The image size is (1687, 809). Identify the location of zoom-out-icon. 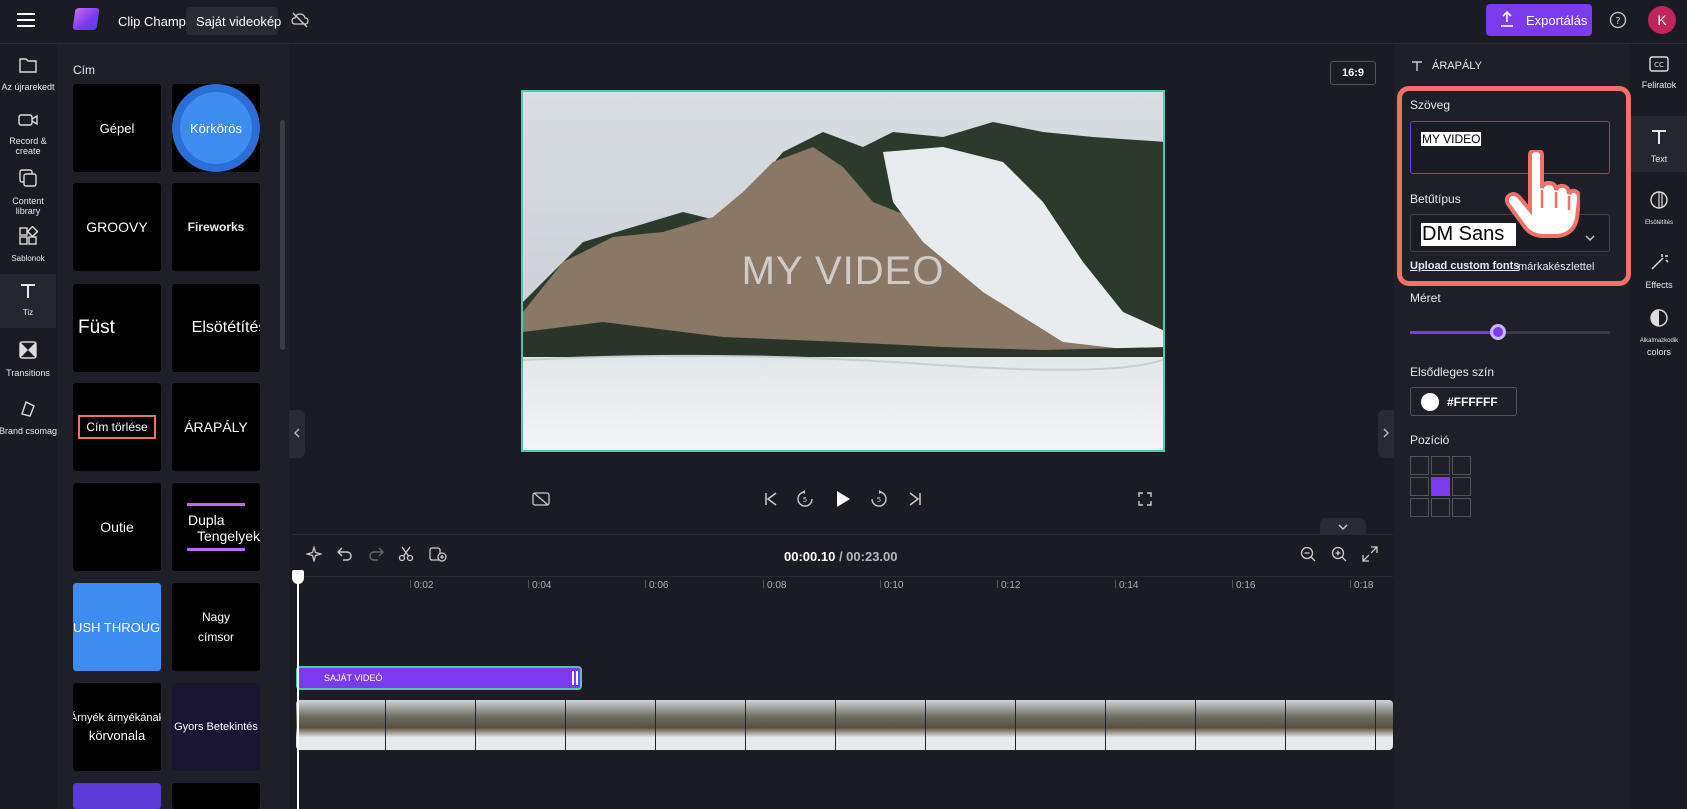
(1308, 554).